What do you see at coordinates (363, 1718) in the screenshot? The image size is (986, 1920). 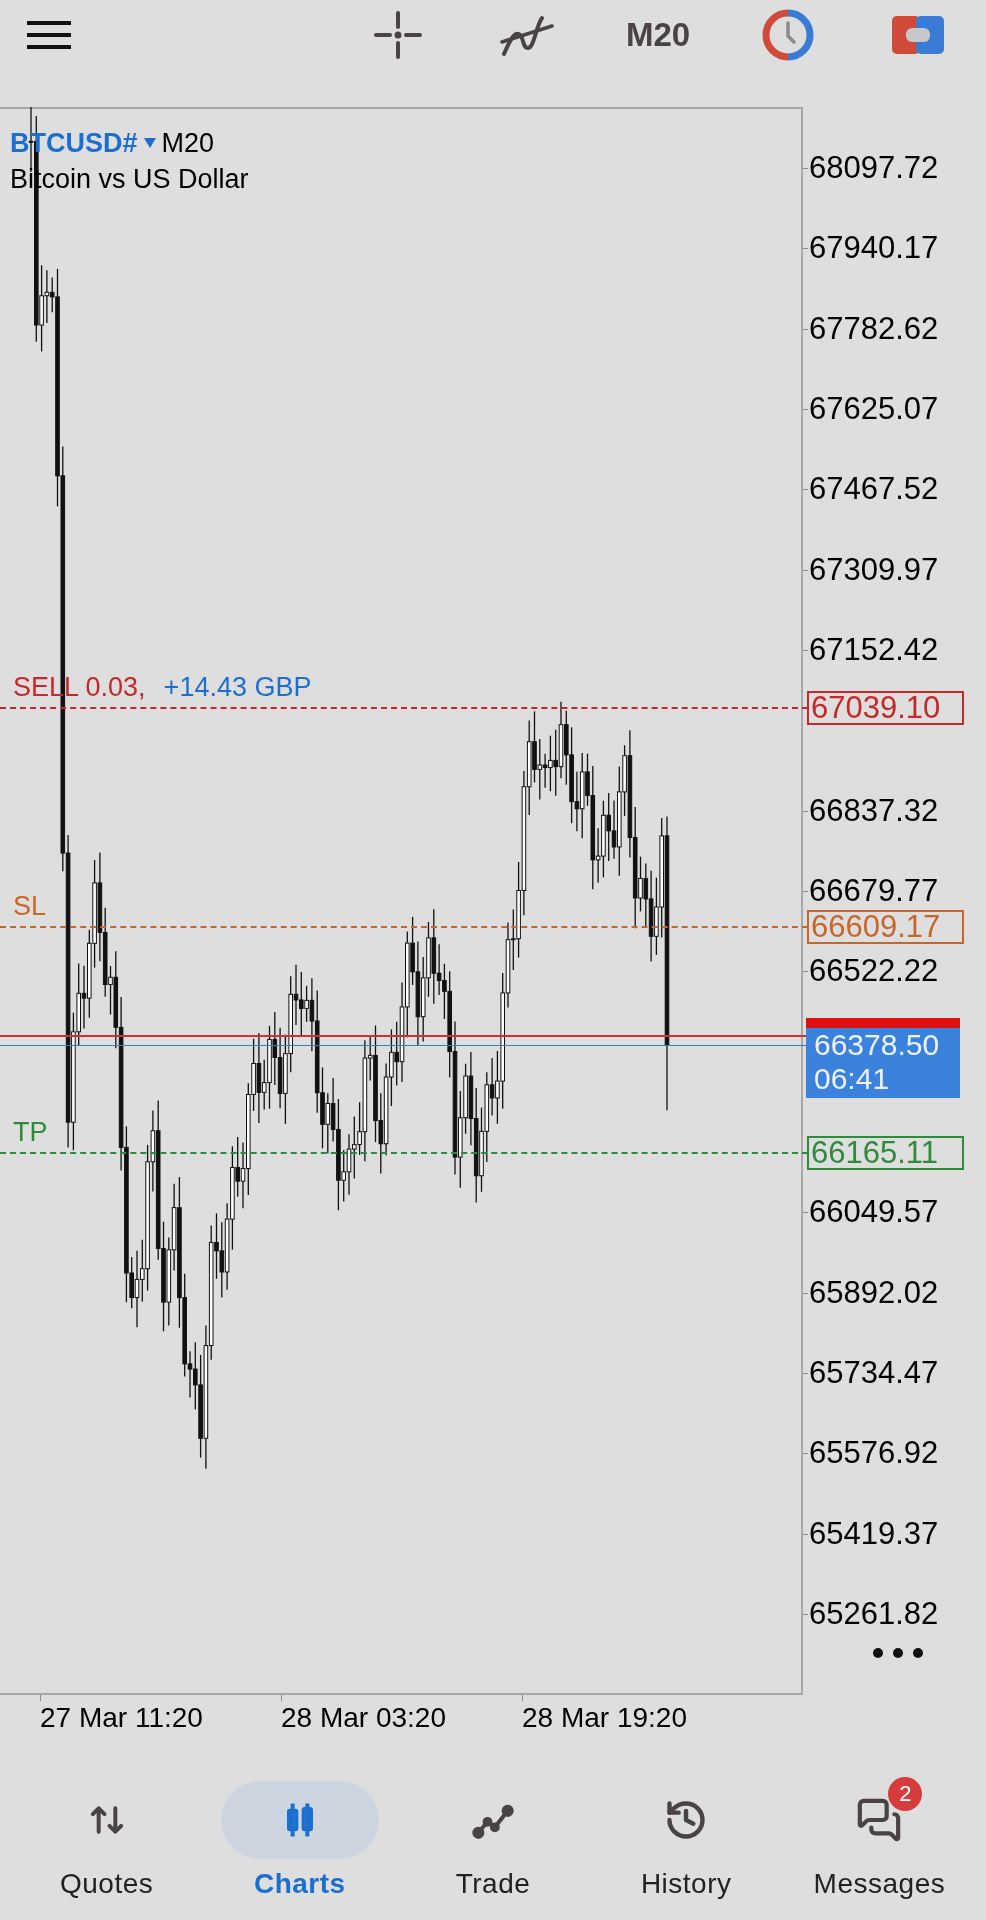 I see `time-label: 28 Mar 03:20` at bounding box center [363, 1718].